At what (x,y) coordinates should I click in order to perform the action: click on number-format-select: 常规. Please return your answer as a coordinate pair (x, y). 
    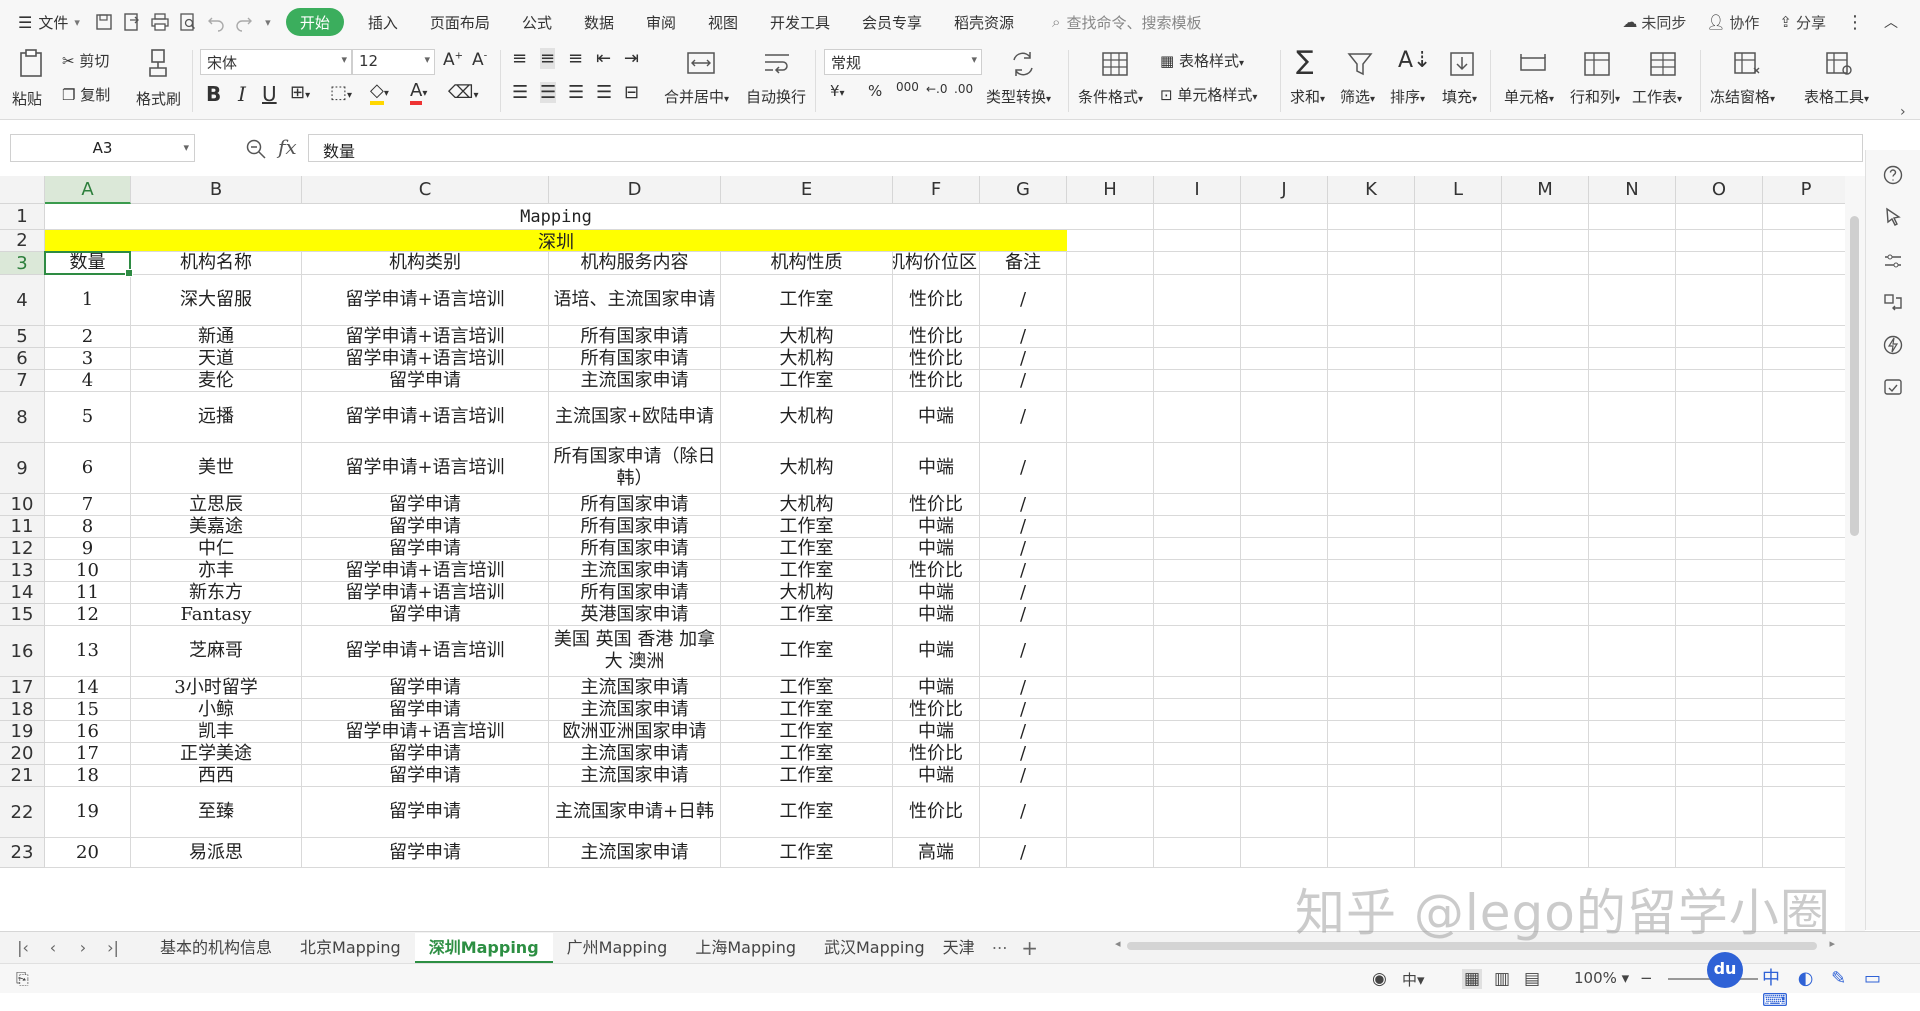
    Looking at the image, I should click on (903, 62).